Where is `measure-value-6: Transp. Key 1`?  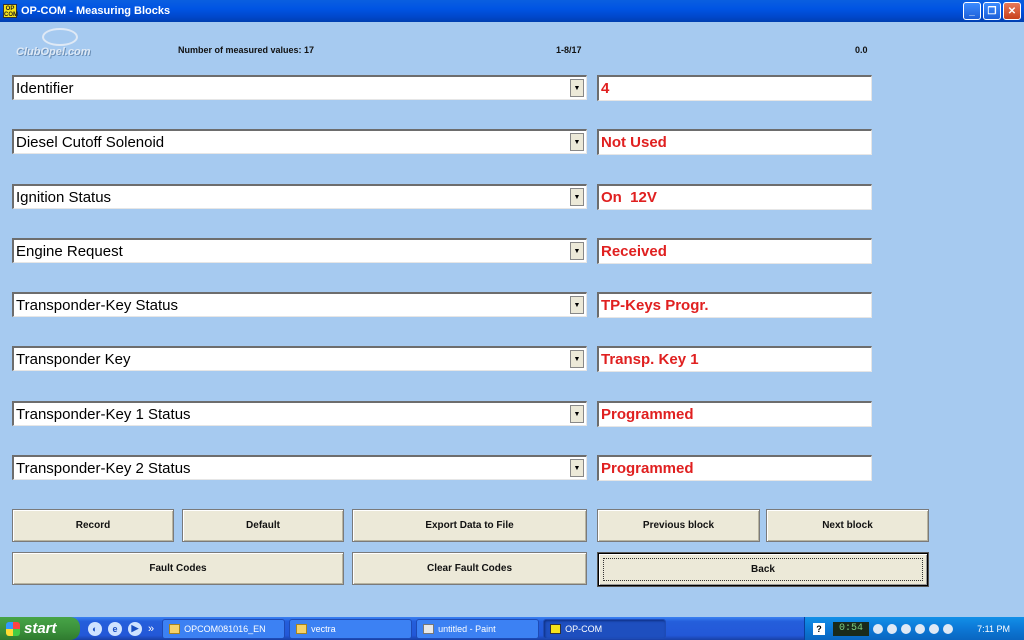
measure-value-6: Transp. Key 1 is located at coordinates (734, 359).